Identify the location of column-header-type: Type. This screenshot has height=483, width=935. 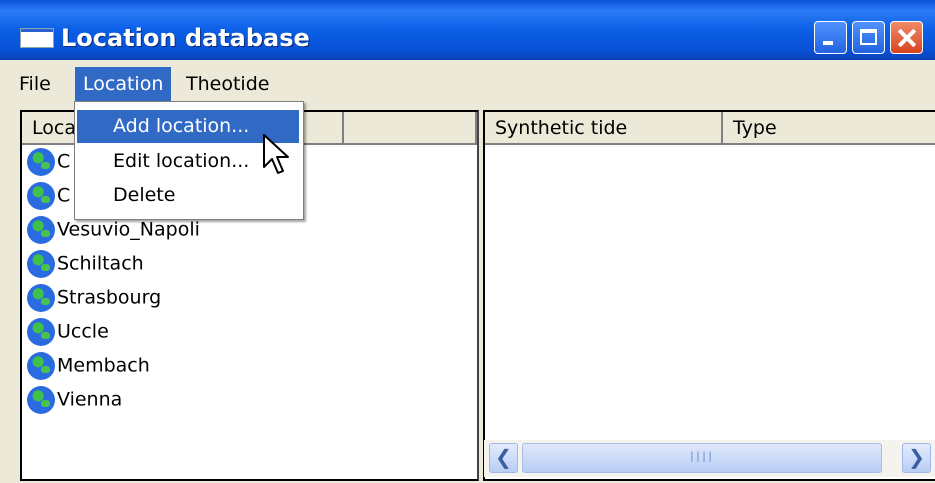
(829, 128).